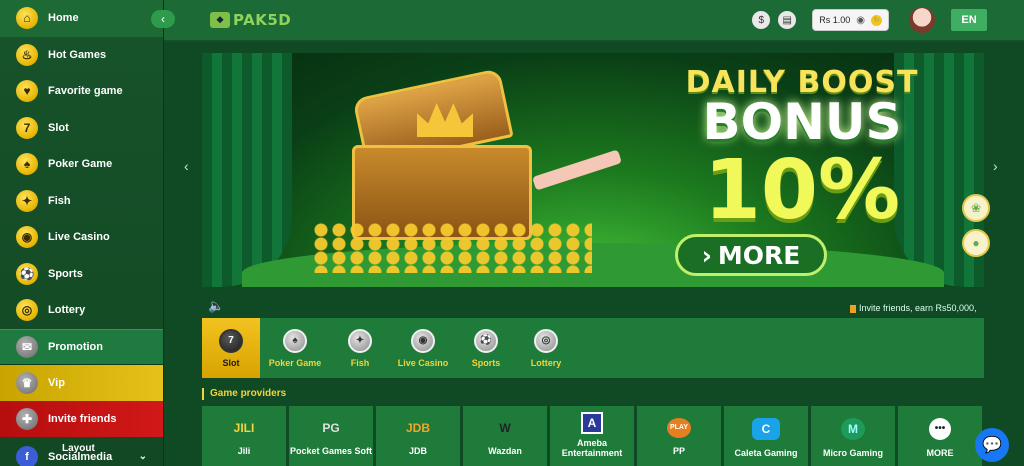 This screenshot has height=466, width=1024. I want to click on balance-amount: Rs 1.00, so click(835, 20).